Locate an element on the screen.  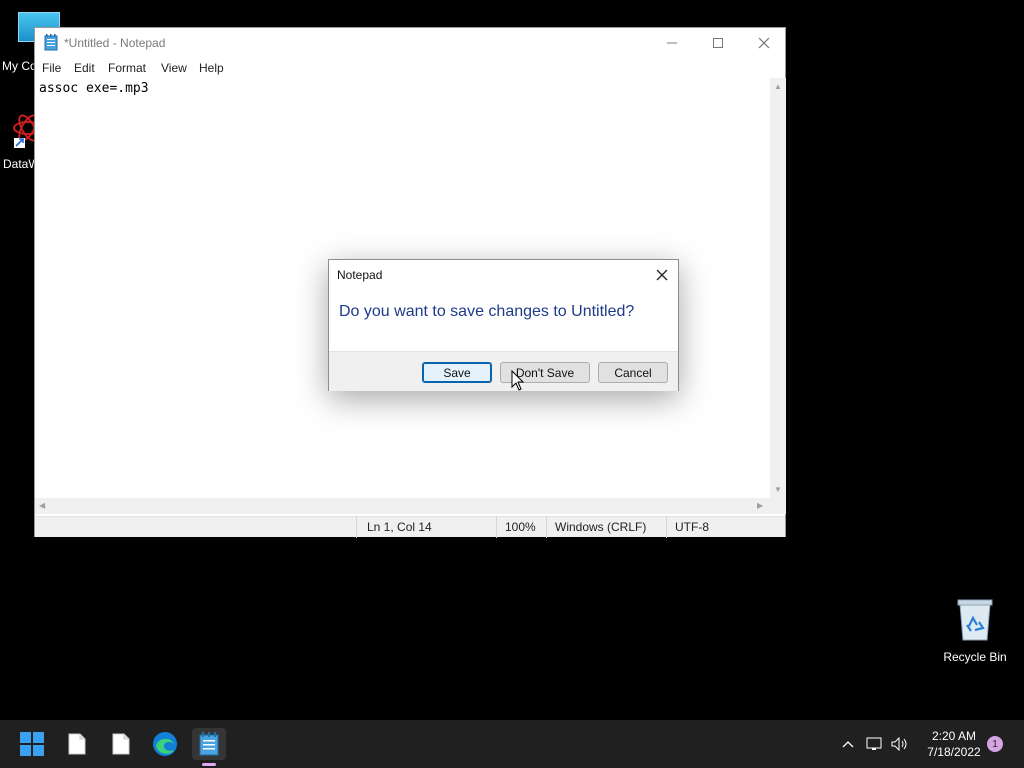
taskbar-notepad is located at coordinates (209, 747).